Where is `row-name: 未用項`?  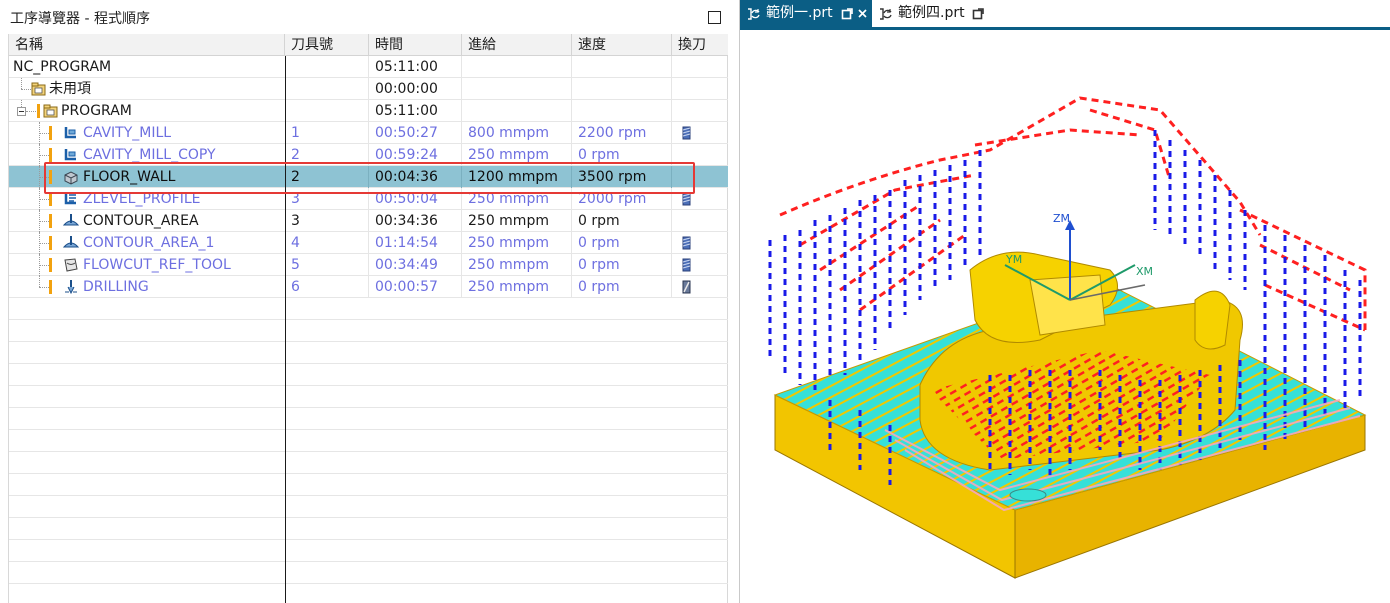 row-name: 未用項 is located at coordinates (70, 89).